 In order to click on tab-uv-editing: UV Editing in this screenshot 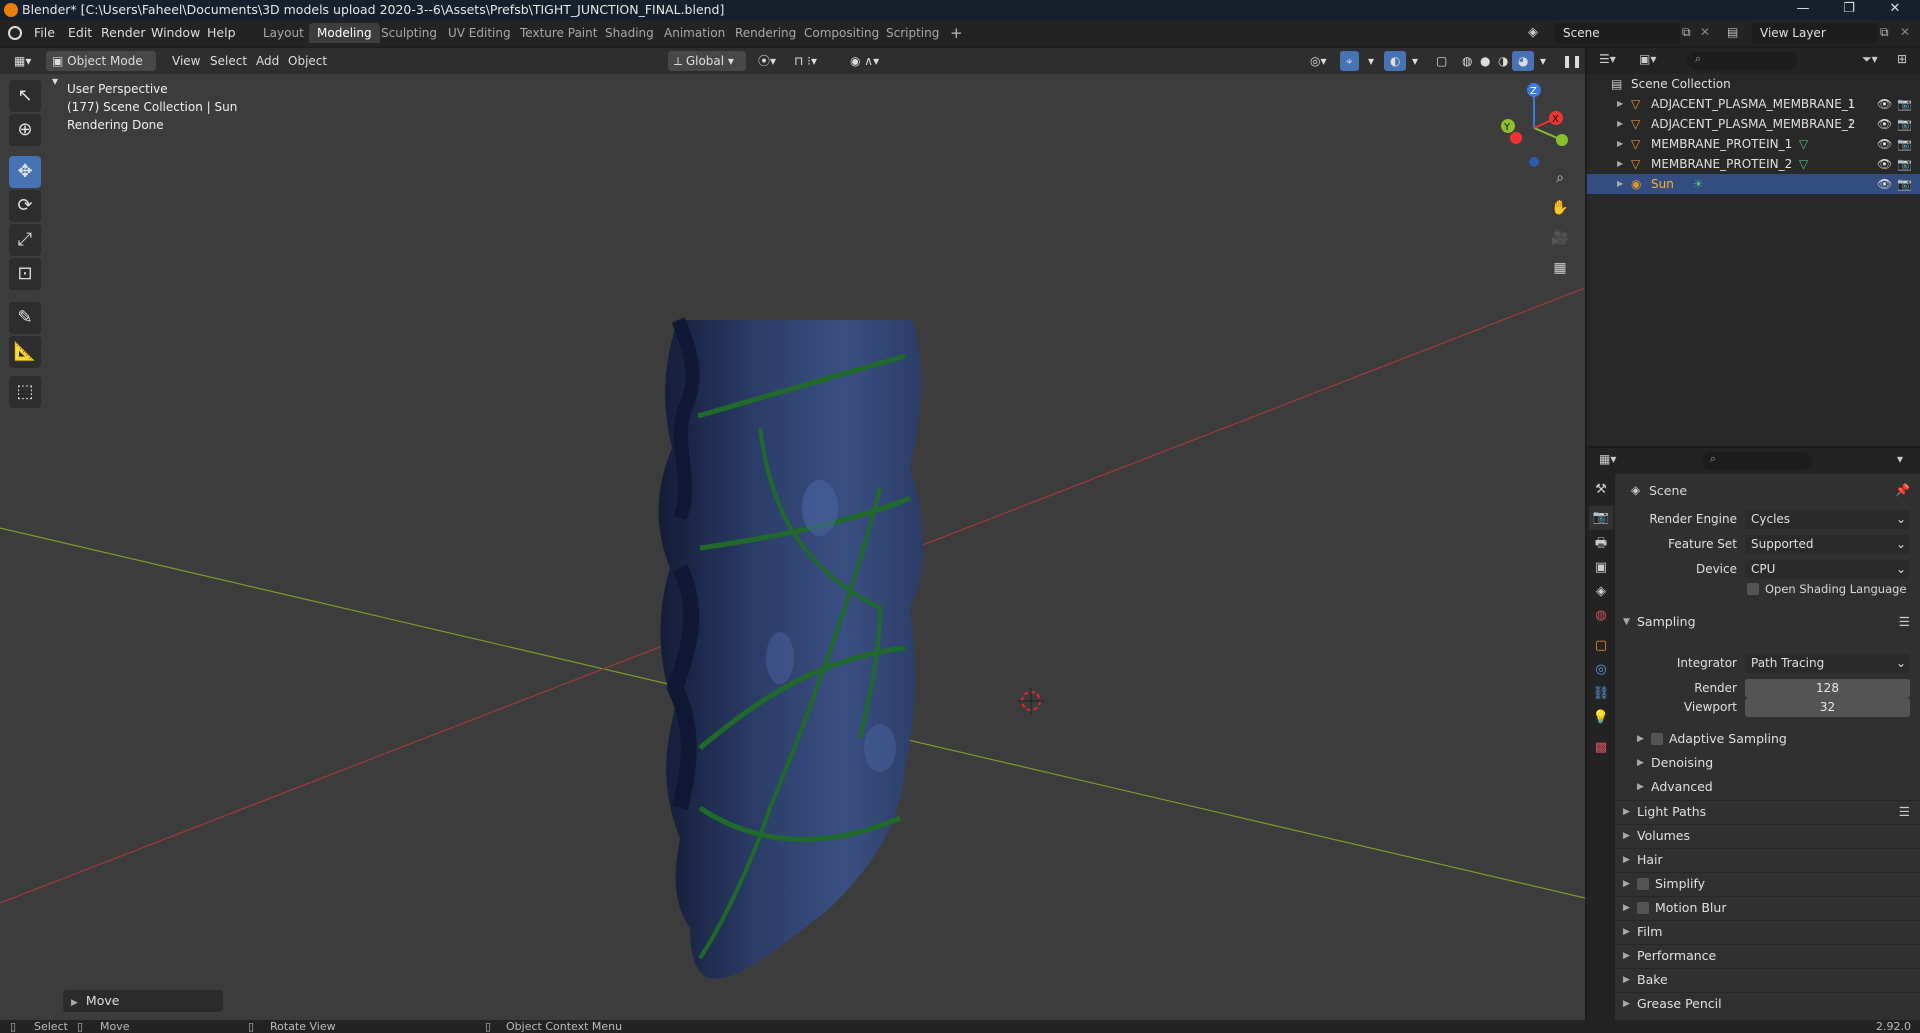, I will do `click(479, 33)`.